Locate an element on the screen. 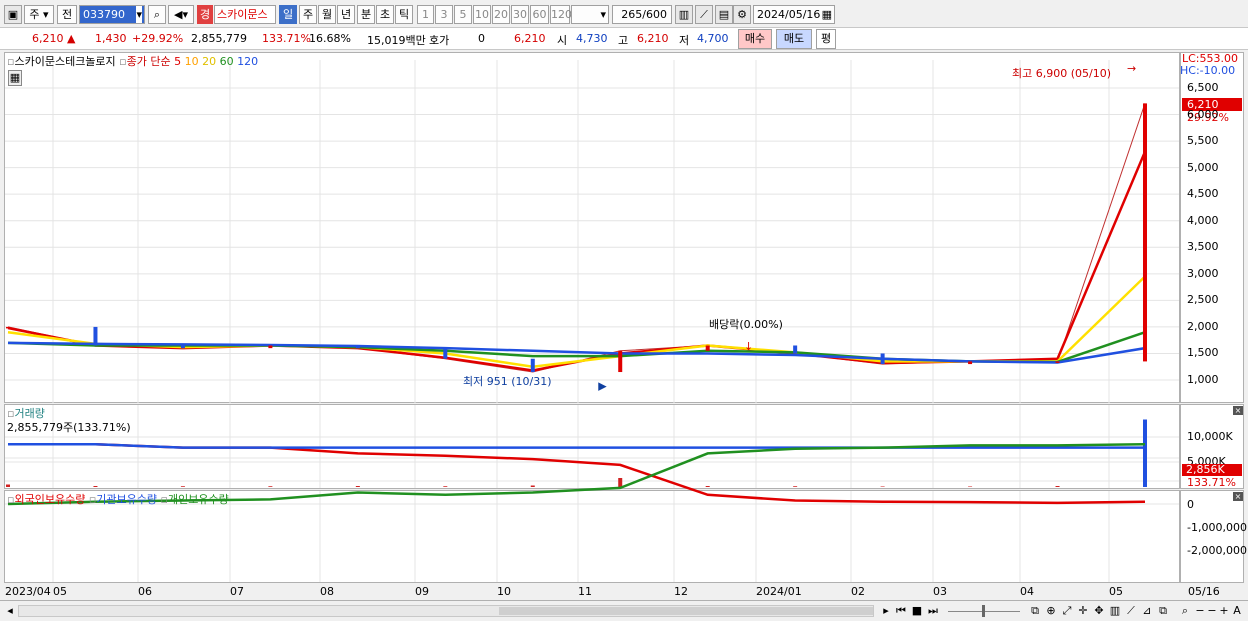  x-axis-label: 12 is located at coordinates (681, 591).